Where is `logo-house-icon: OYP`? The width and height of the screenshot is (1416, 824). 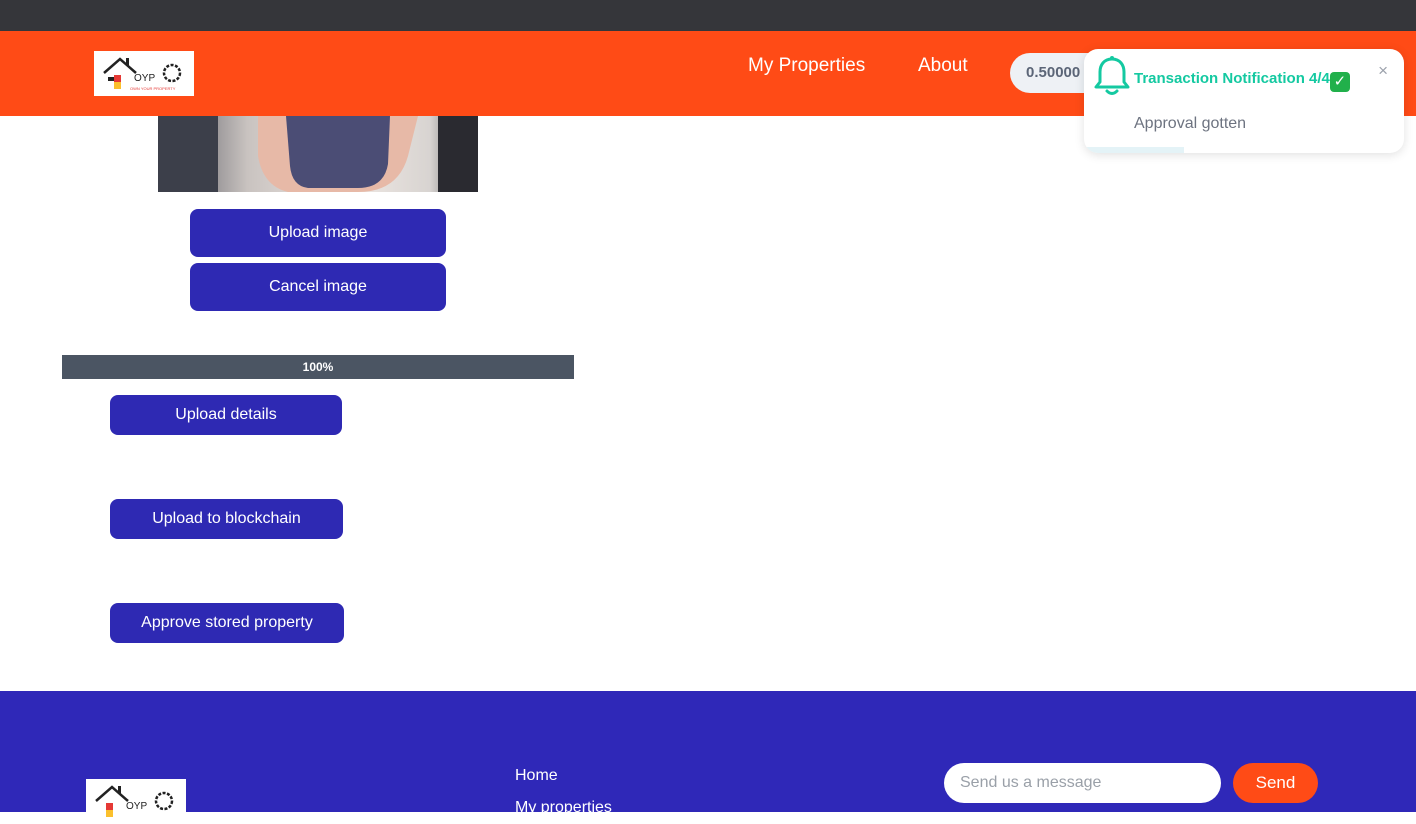
logo-house-icon: OYP is located at coordinates (134, 800).